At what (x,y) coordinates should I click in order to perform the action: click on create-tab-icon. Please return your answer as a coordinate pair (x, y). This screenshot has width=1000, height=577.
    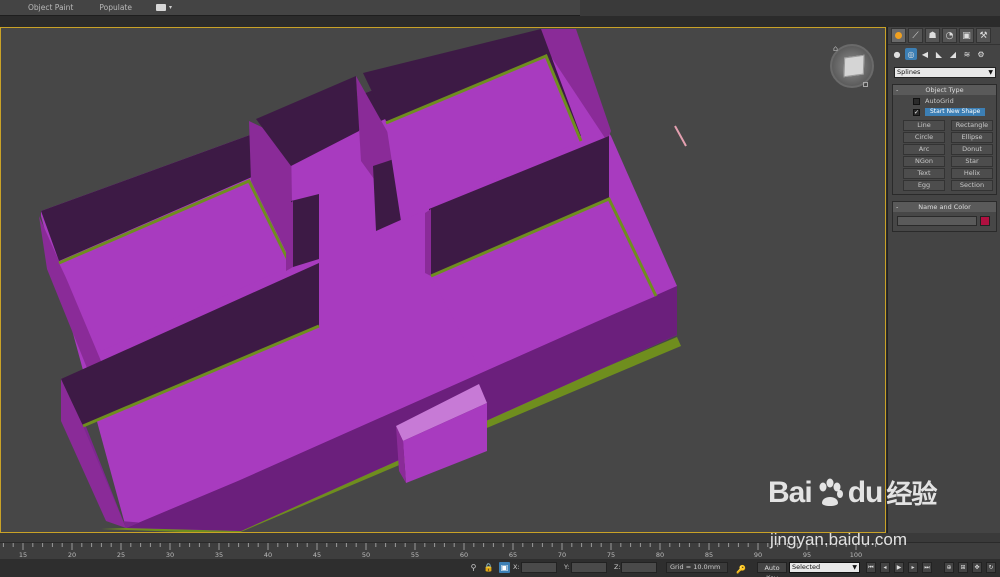
    Looking at the image, I should click on (898, 35).